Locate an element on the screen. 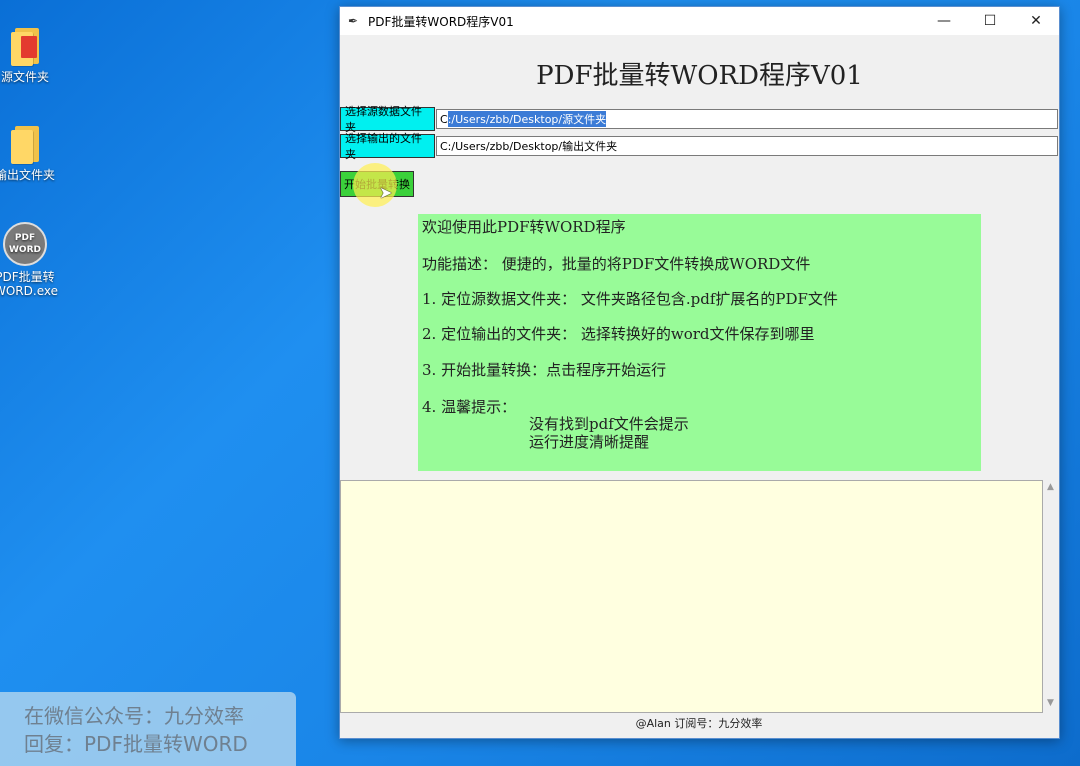 This screenshot has height=766, width=1080. log-scrollbar: ▲ ▼ is located at coordinates (1050, 596).